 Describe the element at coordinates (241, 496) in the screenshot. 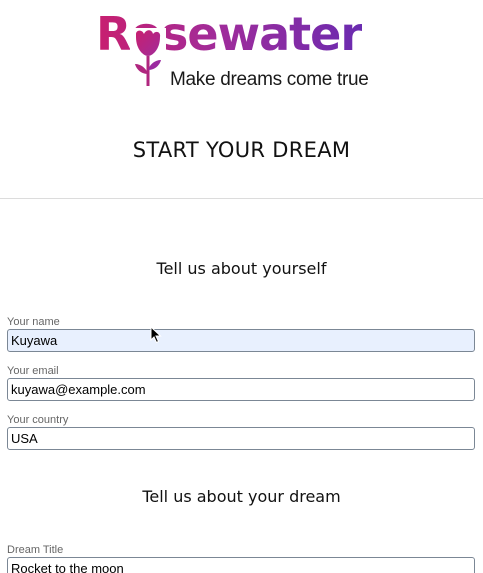

I see `section-heading-about-dream: Tell us about your dream` at that location.